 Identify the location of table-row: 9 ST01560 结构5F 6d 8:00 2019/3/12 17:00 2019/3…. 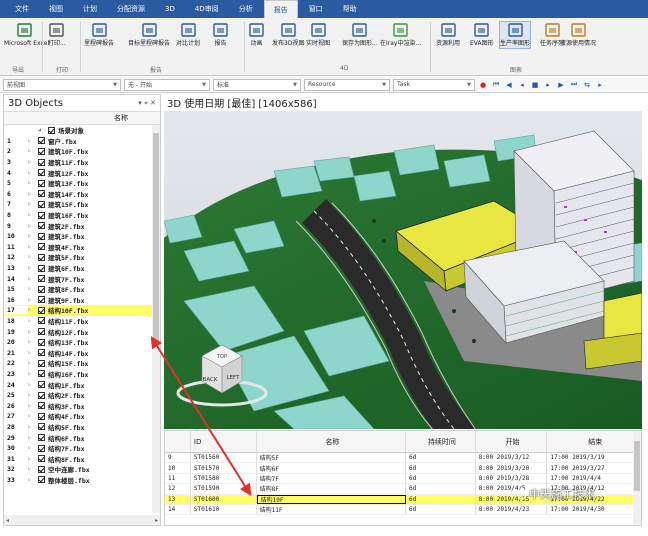
(403, 458).